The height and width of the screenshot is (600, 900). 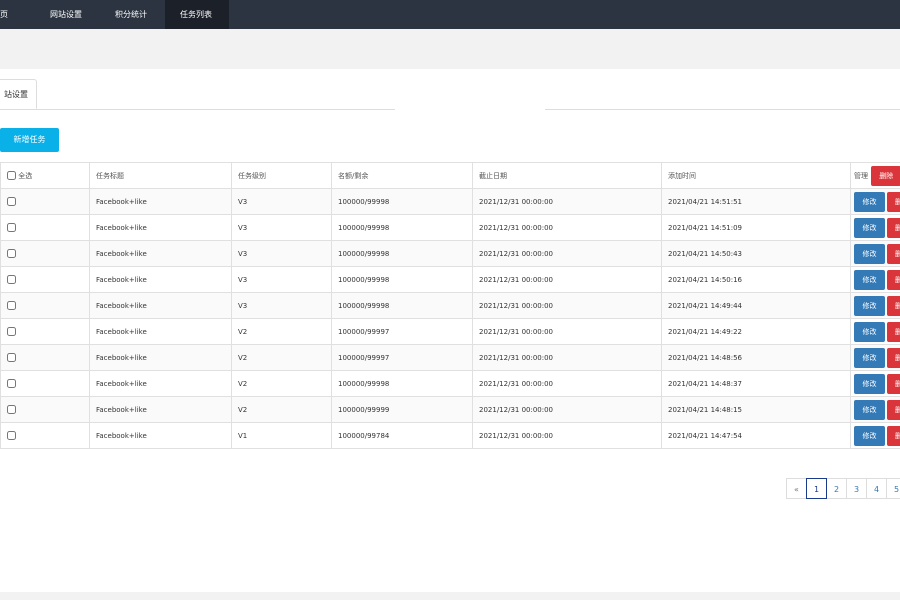 What do you see at coordinates (131, 14) in the screenshot?
I see `nav-item-2: 积分统计` at bounding box center [131, 14].